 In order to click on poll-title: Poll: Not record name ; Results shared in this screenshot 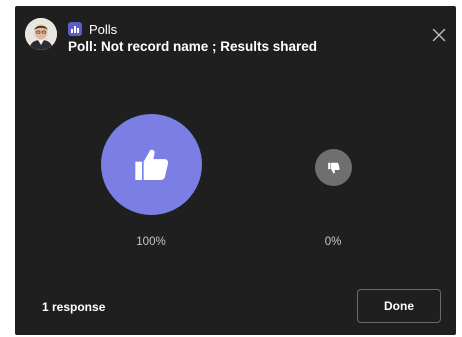, I will do `click(193, 46)`.